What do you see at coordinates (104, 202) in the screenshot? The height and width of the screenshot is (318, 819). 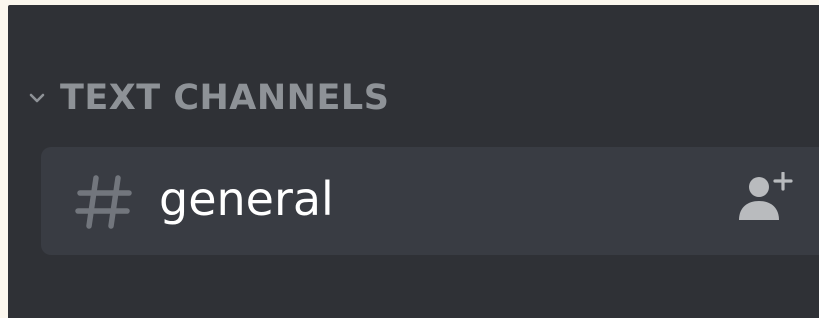 I see `hashtag-icon` at bounding box center [104, 202].